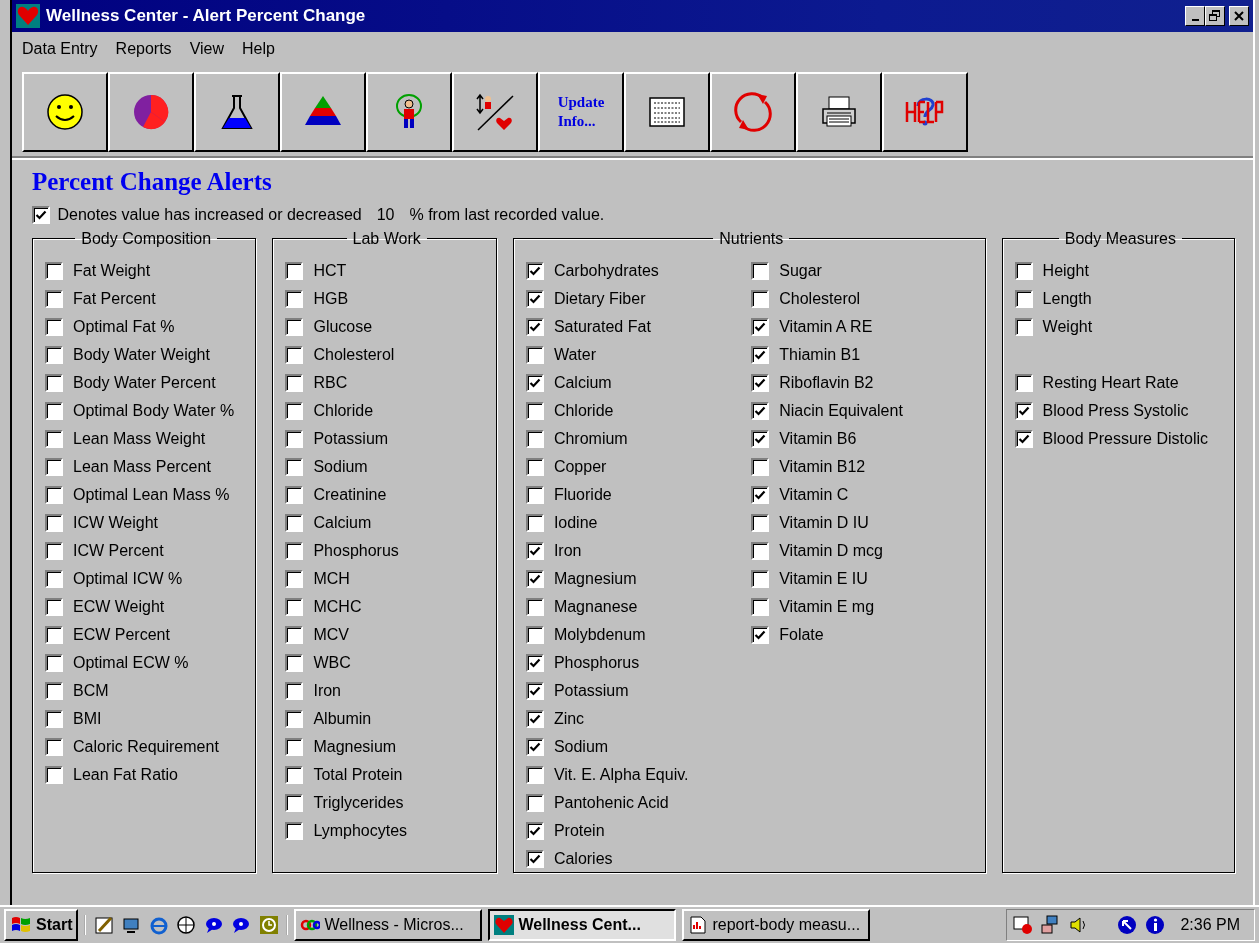  What do you see at coordinates (1239, 16) in the screenshot?
I see `close-button` at bounding box center [1239, 16].